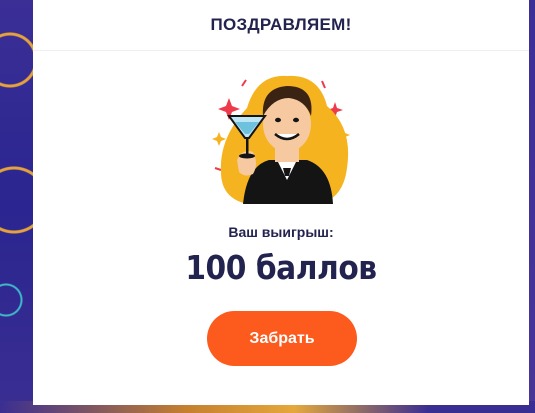 The image size is (535, 413). I want to click on modal-header: ПОЗДРАВЛЯЕМ!, so click(281, 25).